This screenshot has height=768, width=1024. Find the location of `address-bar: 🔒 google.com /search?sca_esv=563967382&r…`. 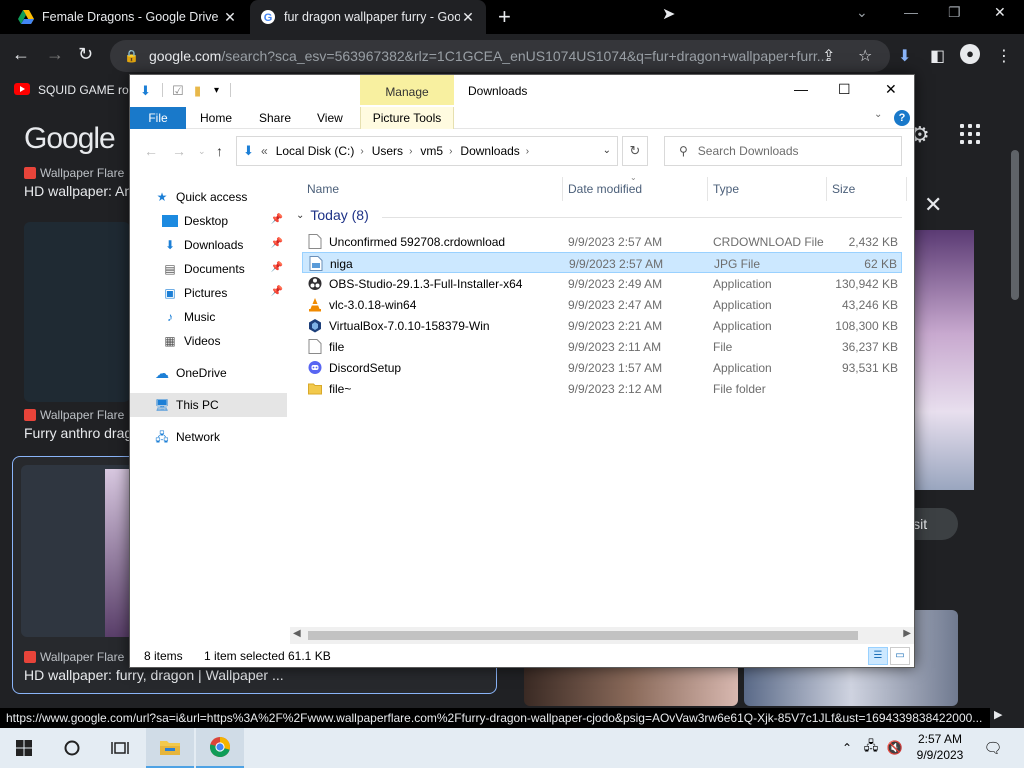

address-bar: 🔒 google.com /search?sca_esv=563967382&r… is located at coordinates (500, 56).